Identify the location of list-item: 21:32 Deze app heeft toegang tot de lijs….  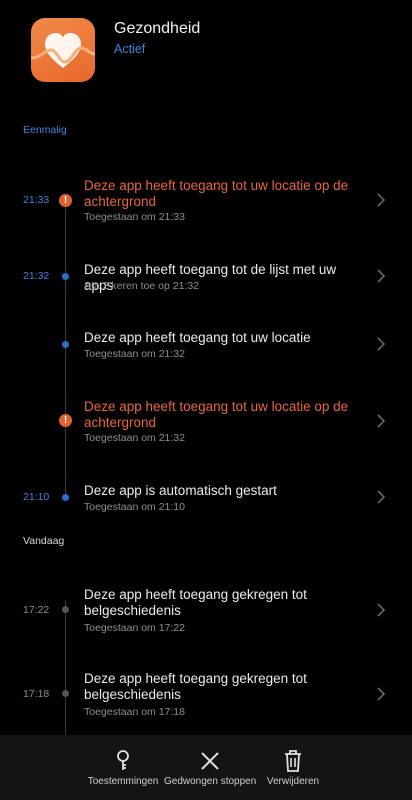
(206, 285).